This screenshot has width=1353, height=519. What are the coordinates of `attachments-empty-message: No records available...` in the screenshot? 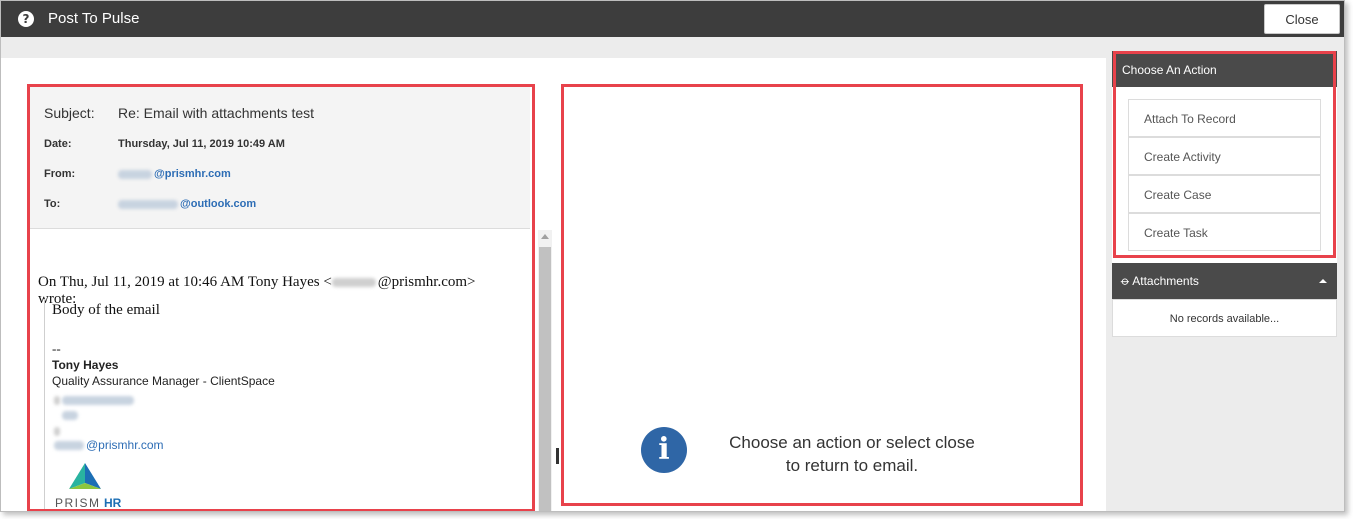 It's located at (1224, 318).